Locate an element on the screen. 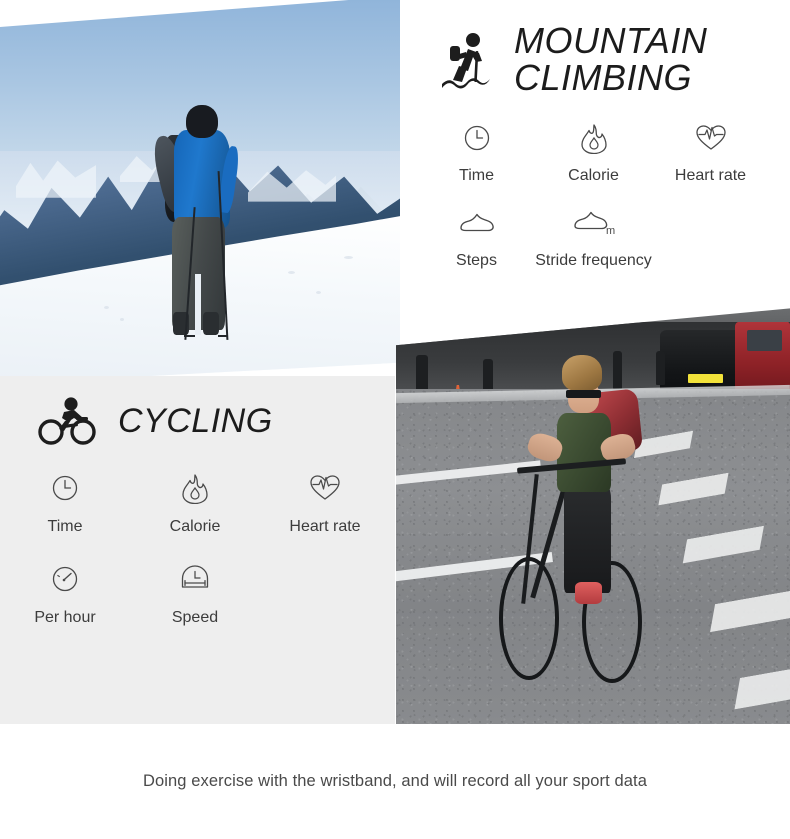  feature-per-hour: Per hour is located at coordinates (65, 594).